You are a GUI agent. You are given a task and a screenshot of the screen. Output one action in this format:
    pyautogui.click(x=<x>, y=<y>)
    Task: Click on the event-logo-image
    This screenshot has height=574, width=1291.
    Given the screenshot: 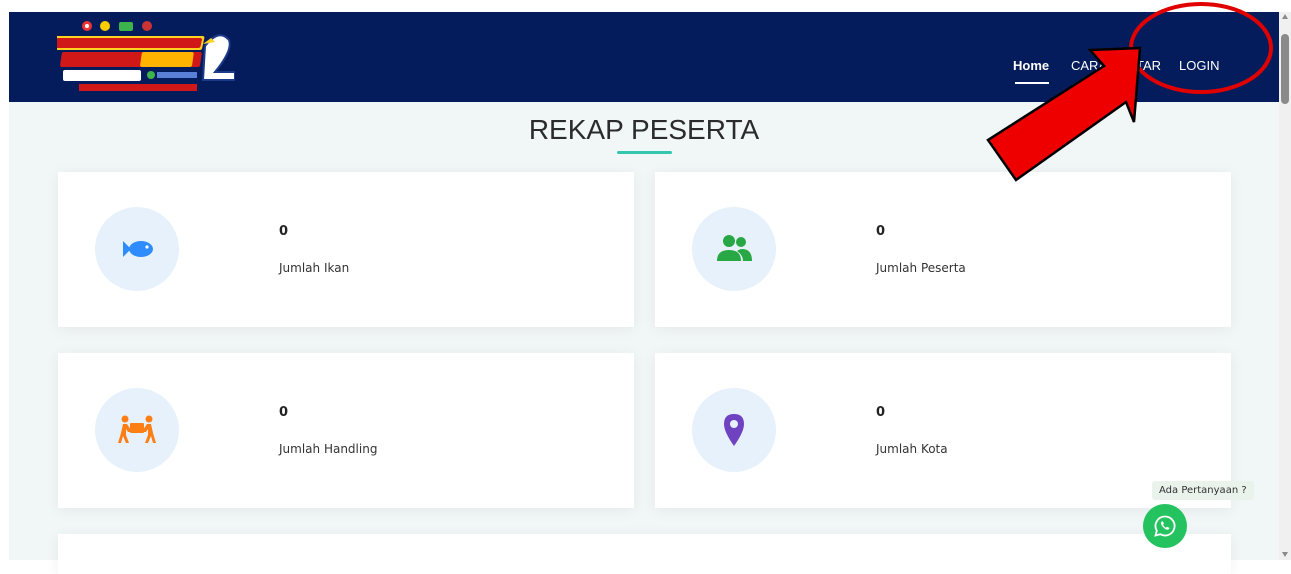 What is the action you would take?
    pyautogui.click(x=144, y=56)
    